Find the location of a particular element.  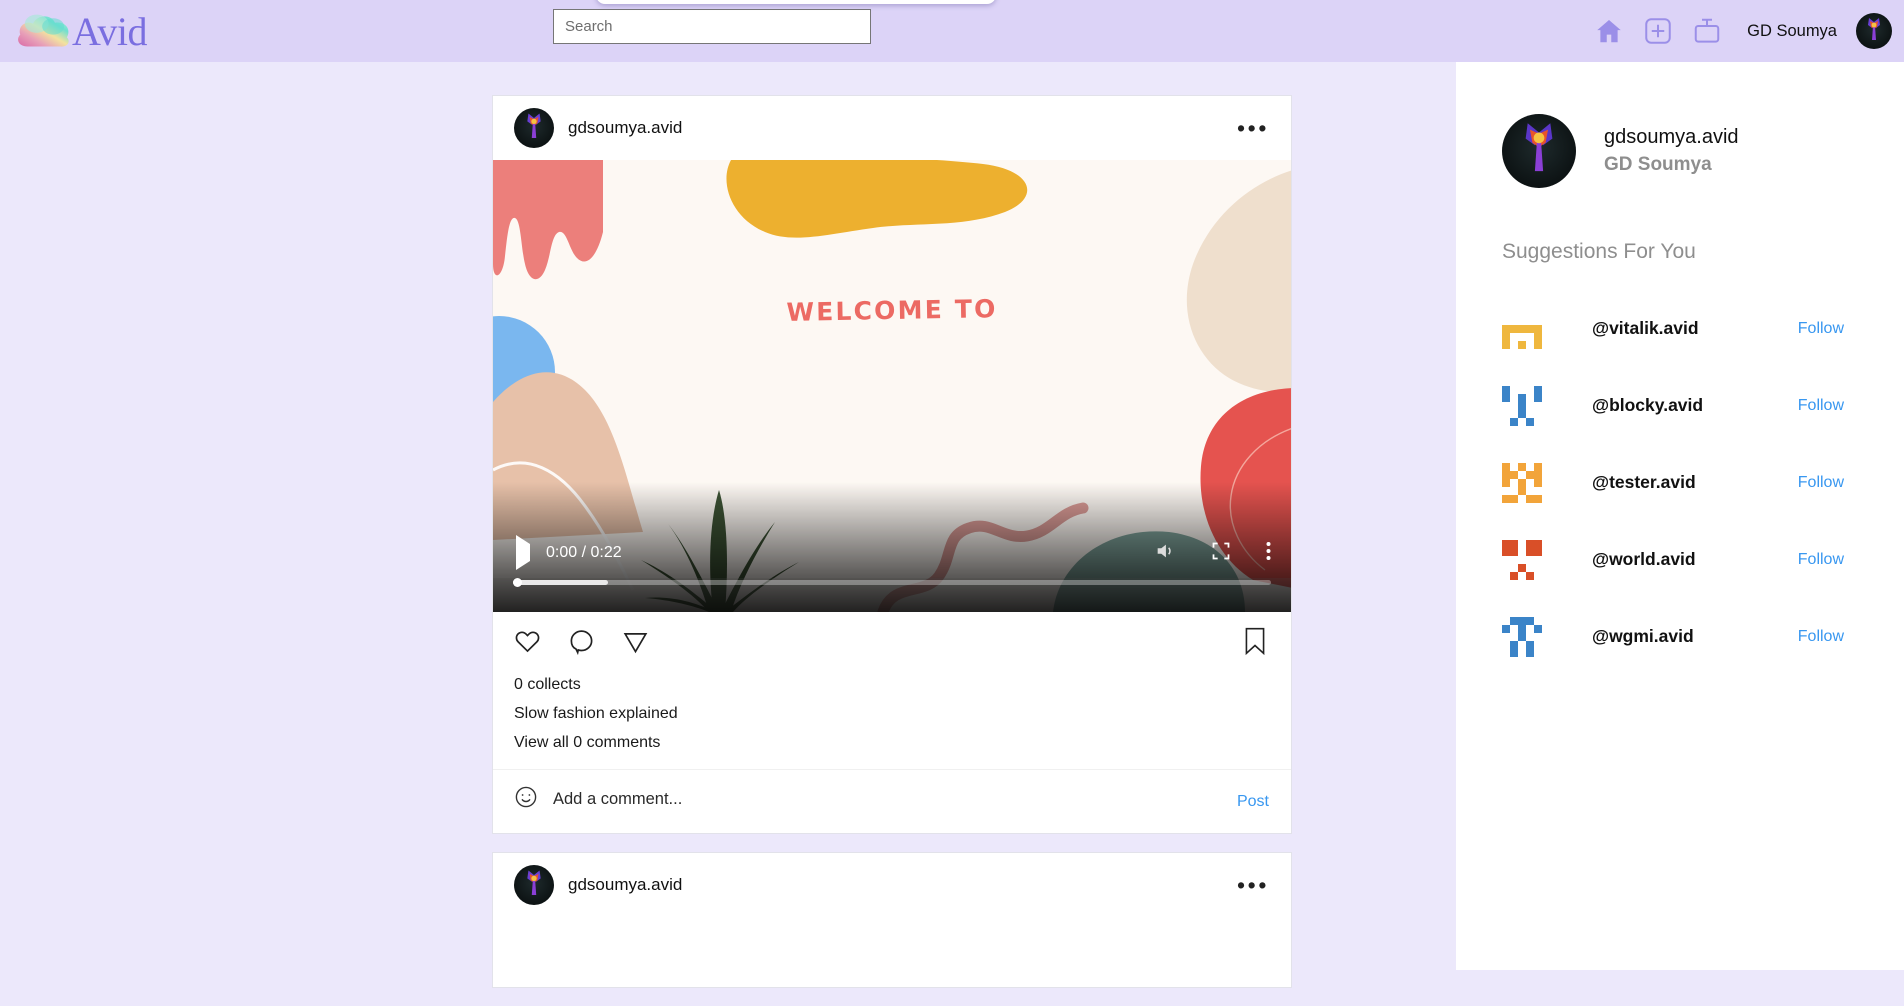

suggestion-row: @blocky.avid Follow is located at coordinates (1703, 405).